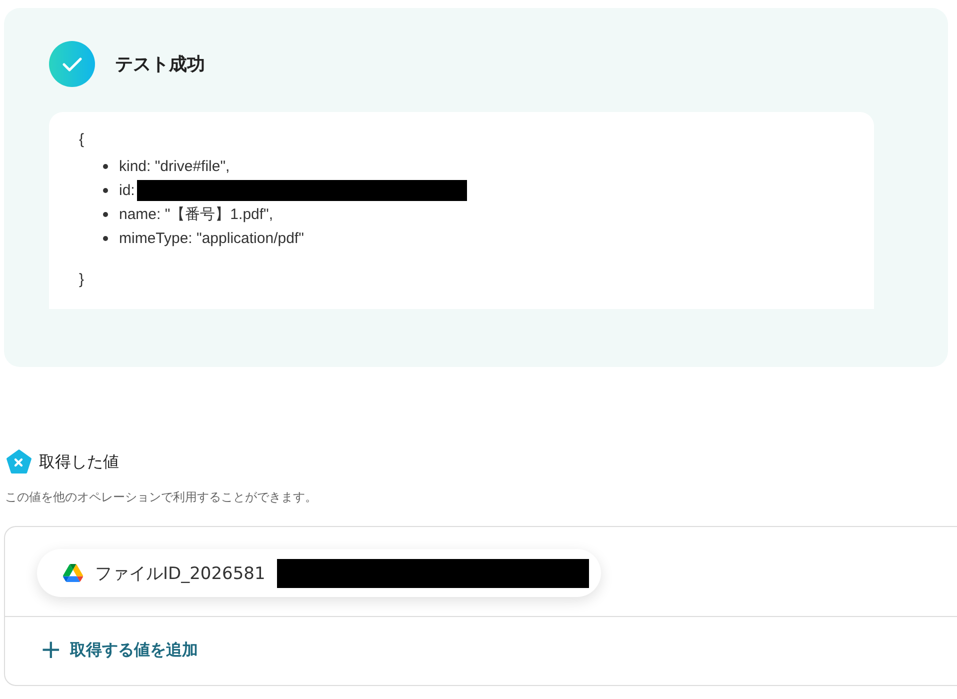  I want to click on section-description: この値を他のオペレーションで利用することができます。, so click(161, 497).